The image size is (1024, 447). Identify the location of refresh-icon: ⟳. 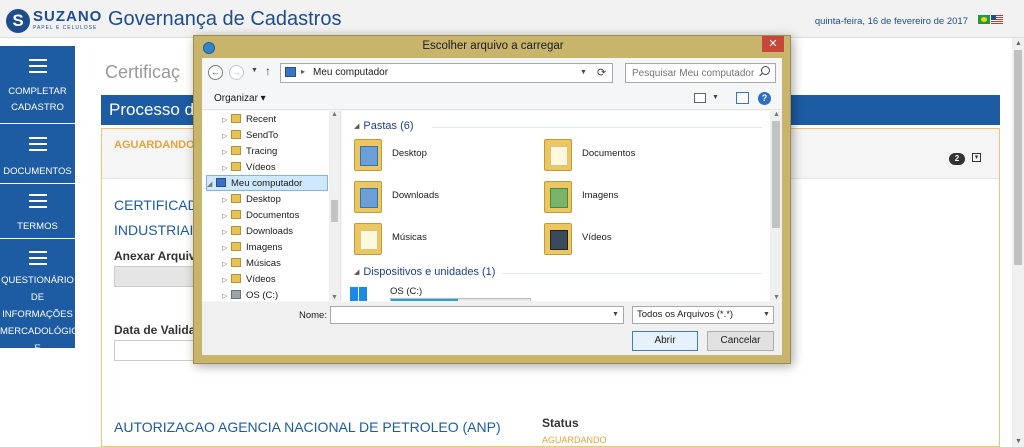
(601, 72).